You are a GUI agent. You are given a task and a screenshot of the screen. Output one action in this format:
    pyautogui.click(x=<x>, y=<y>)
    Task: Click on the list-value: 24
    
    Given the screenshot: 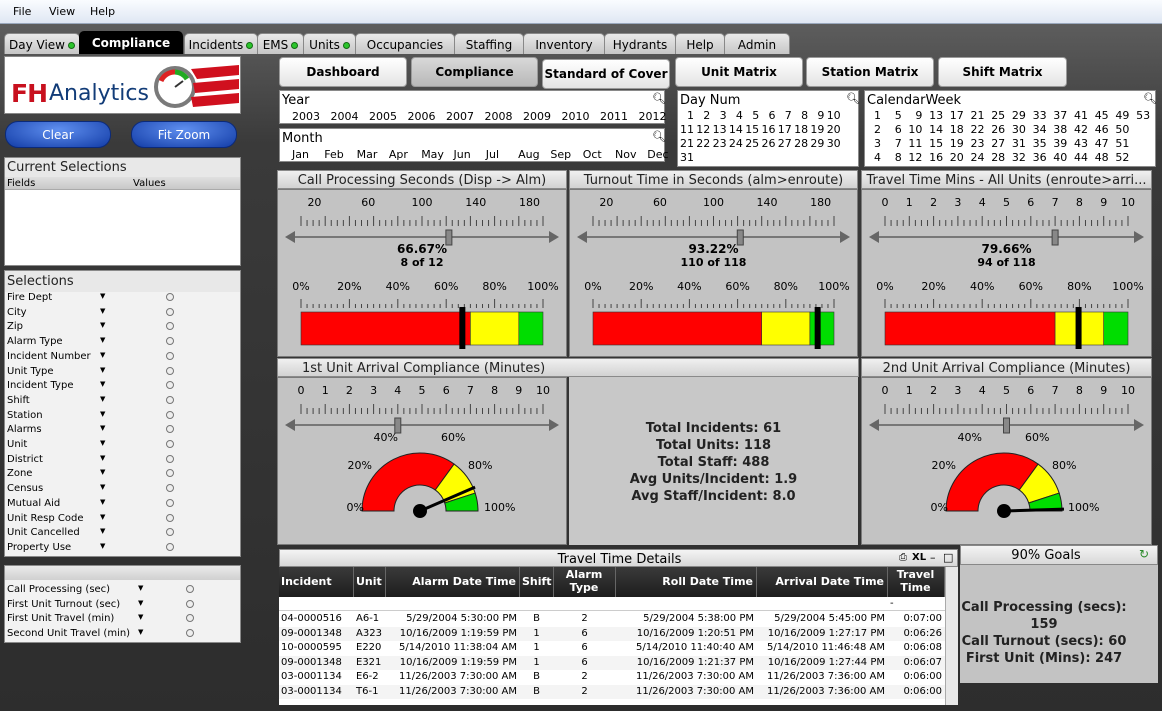 What is the action you would take?
    pyautogui.click(x=734, y=143)
    